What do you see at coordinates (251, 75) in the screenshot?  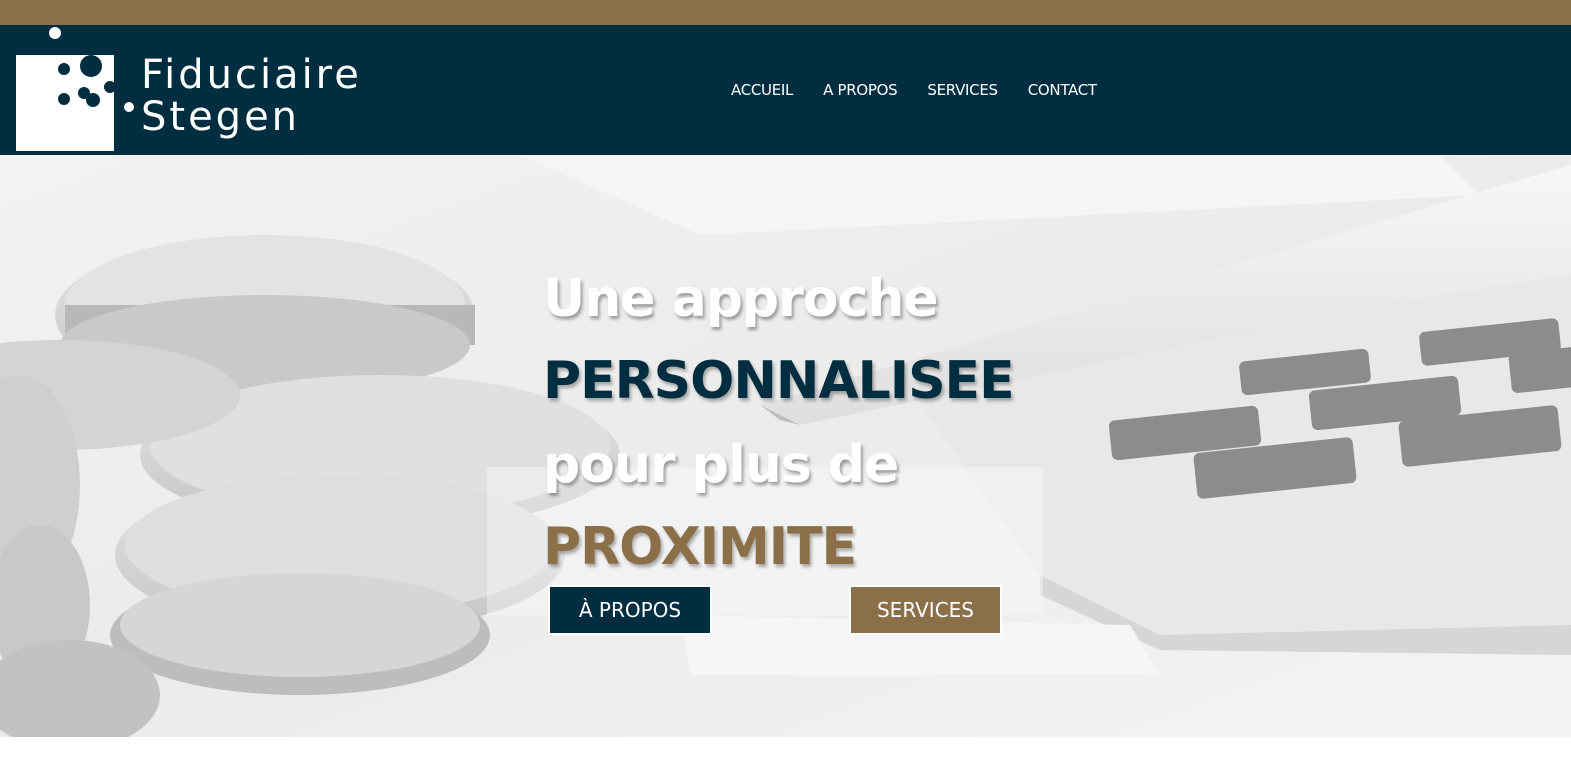 I see `logo-text-line1: Fiduciaire` at bounding box center [251, 75].